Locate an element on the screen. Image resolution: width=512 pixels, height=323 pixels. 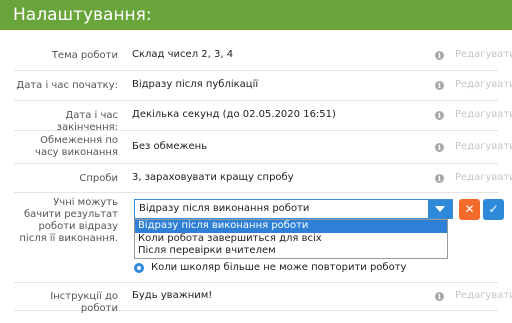
setting-label: Обмеження по часу виконання is located at coordinates (76, 146).